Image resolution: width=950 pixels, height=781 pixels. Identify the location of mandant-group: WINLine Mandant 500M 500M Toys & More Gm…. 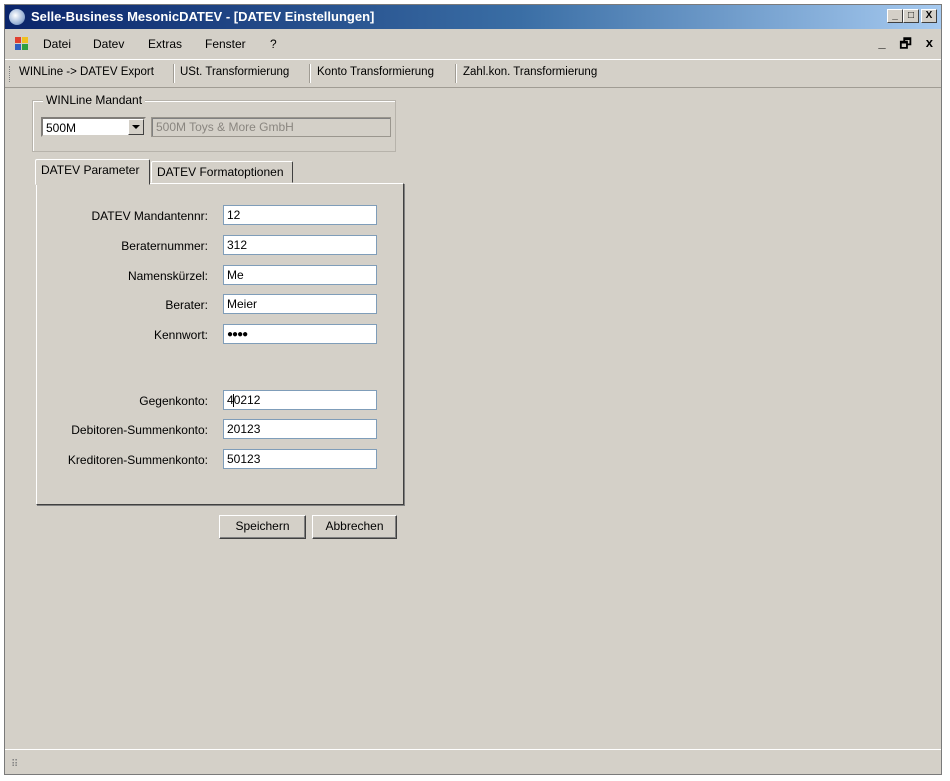
(214, 122).